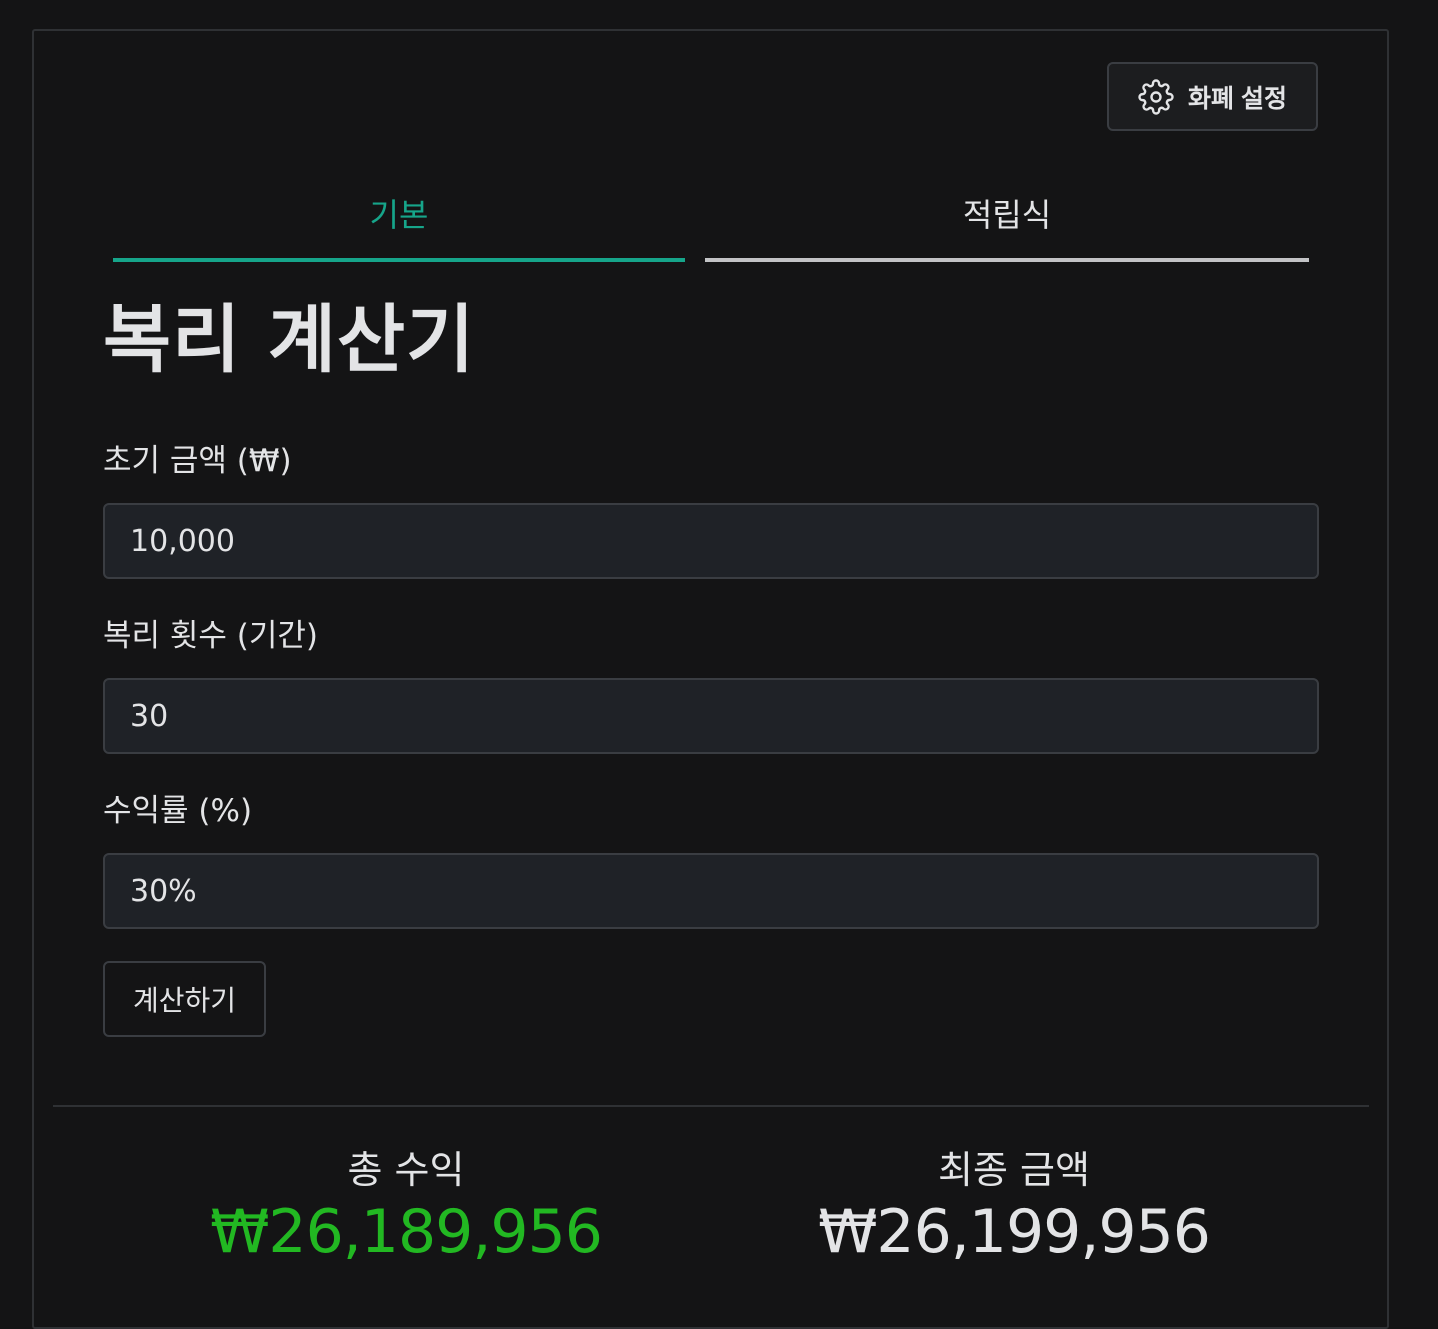  What do you see at coordinates (178, 811) in the screenshot?
I see `rate-label: 수익률 (%)` at bounding box center [178, 811].